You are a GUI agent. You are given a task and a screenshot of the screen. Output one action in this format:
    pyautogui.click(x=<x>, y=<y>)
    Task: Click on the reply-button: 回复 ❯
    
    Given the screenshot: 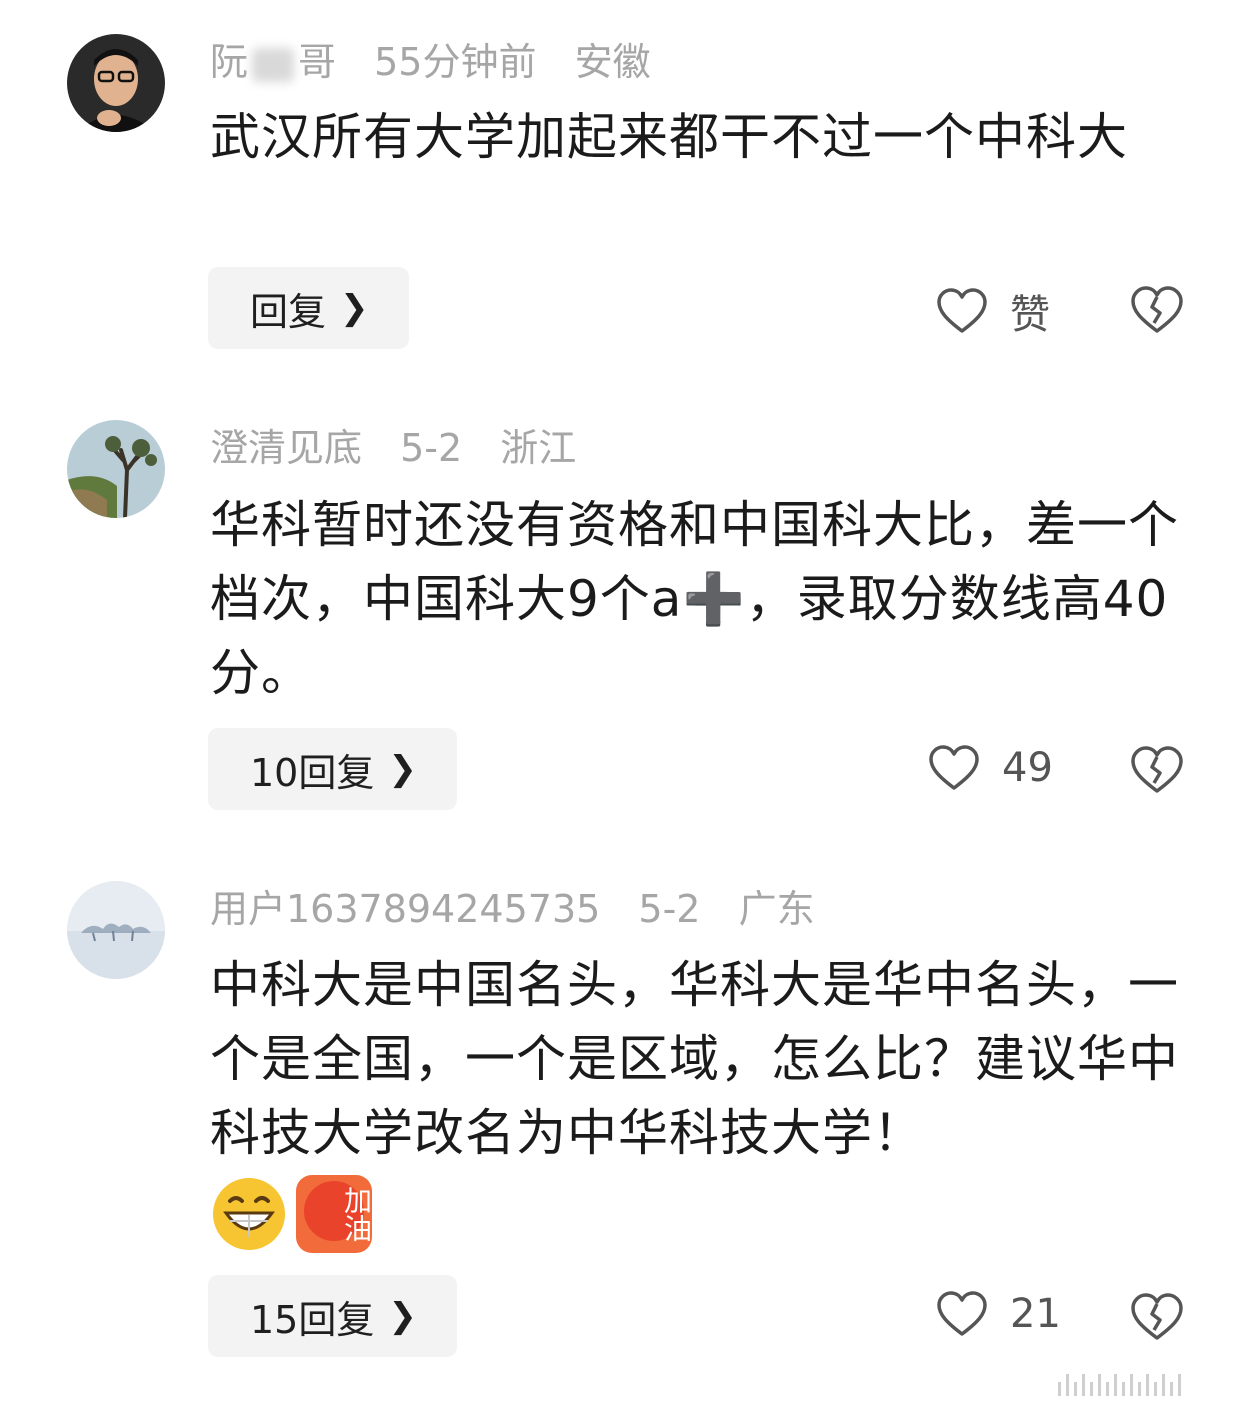 What is the action you would take?
    pyautogui.click(x=308, y=308)
    